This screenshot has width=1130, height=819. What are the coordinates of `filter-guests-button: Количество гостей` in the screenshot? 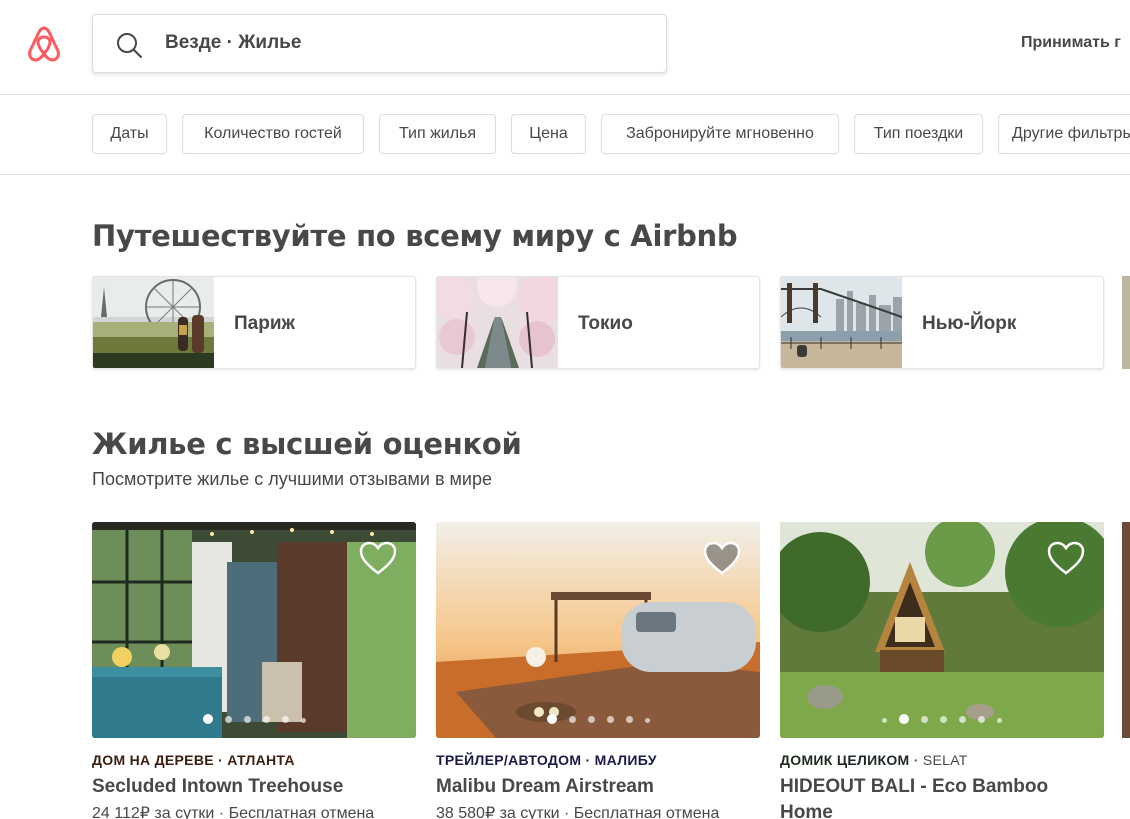 It's located at (273, 134).